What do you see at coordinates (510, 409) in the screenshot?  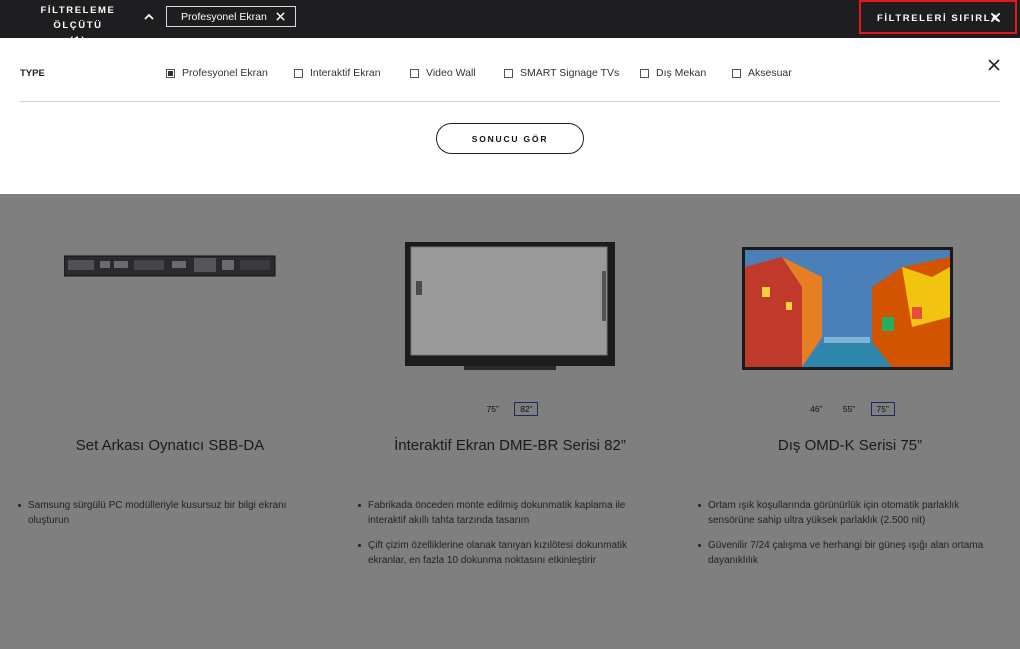 I see `size-selector: 75” 82”` at bounding box center [510, 409].